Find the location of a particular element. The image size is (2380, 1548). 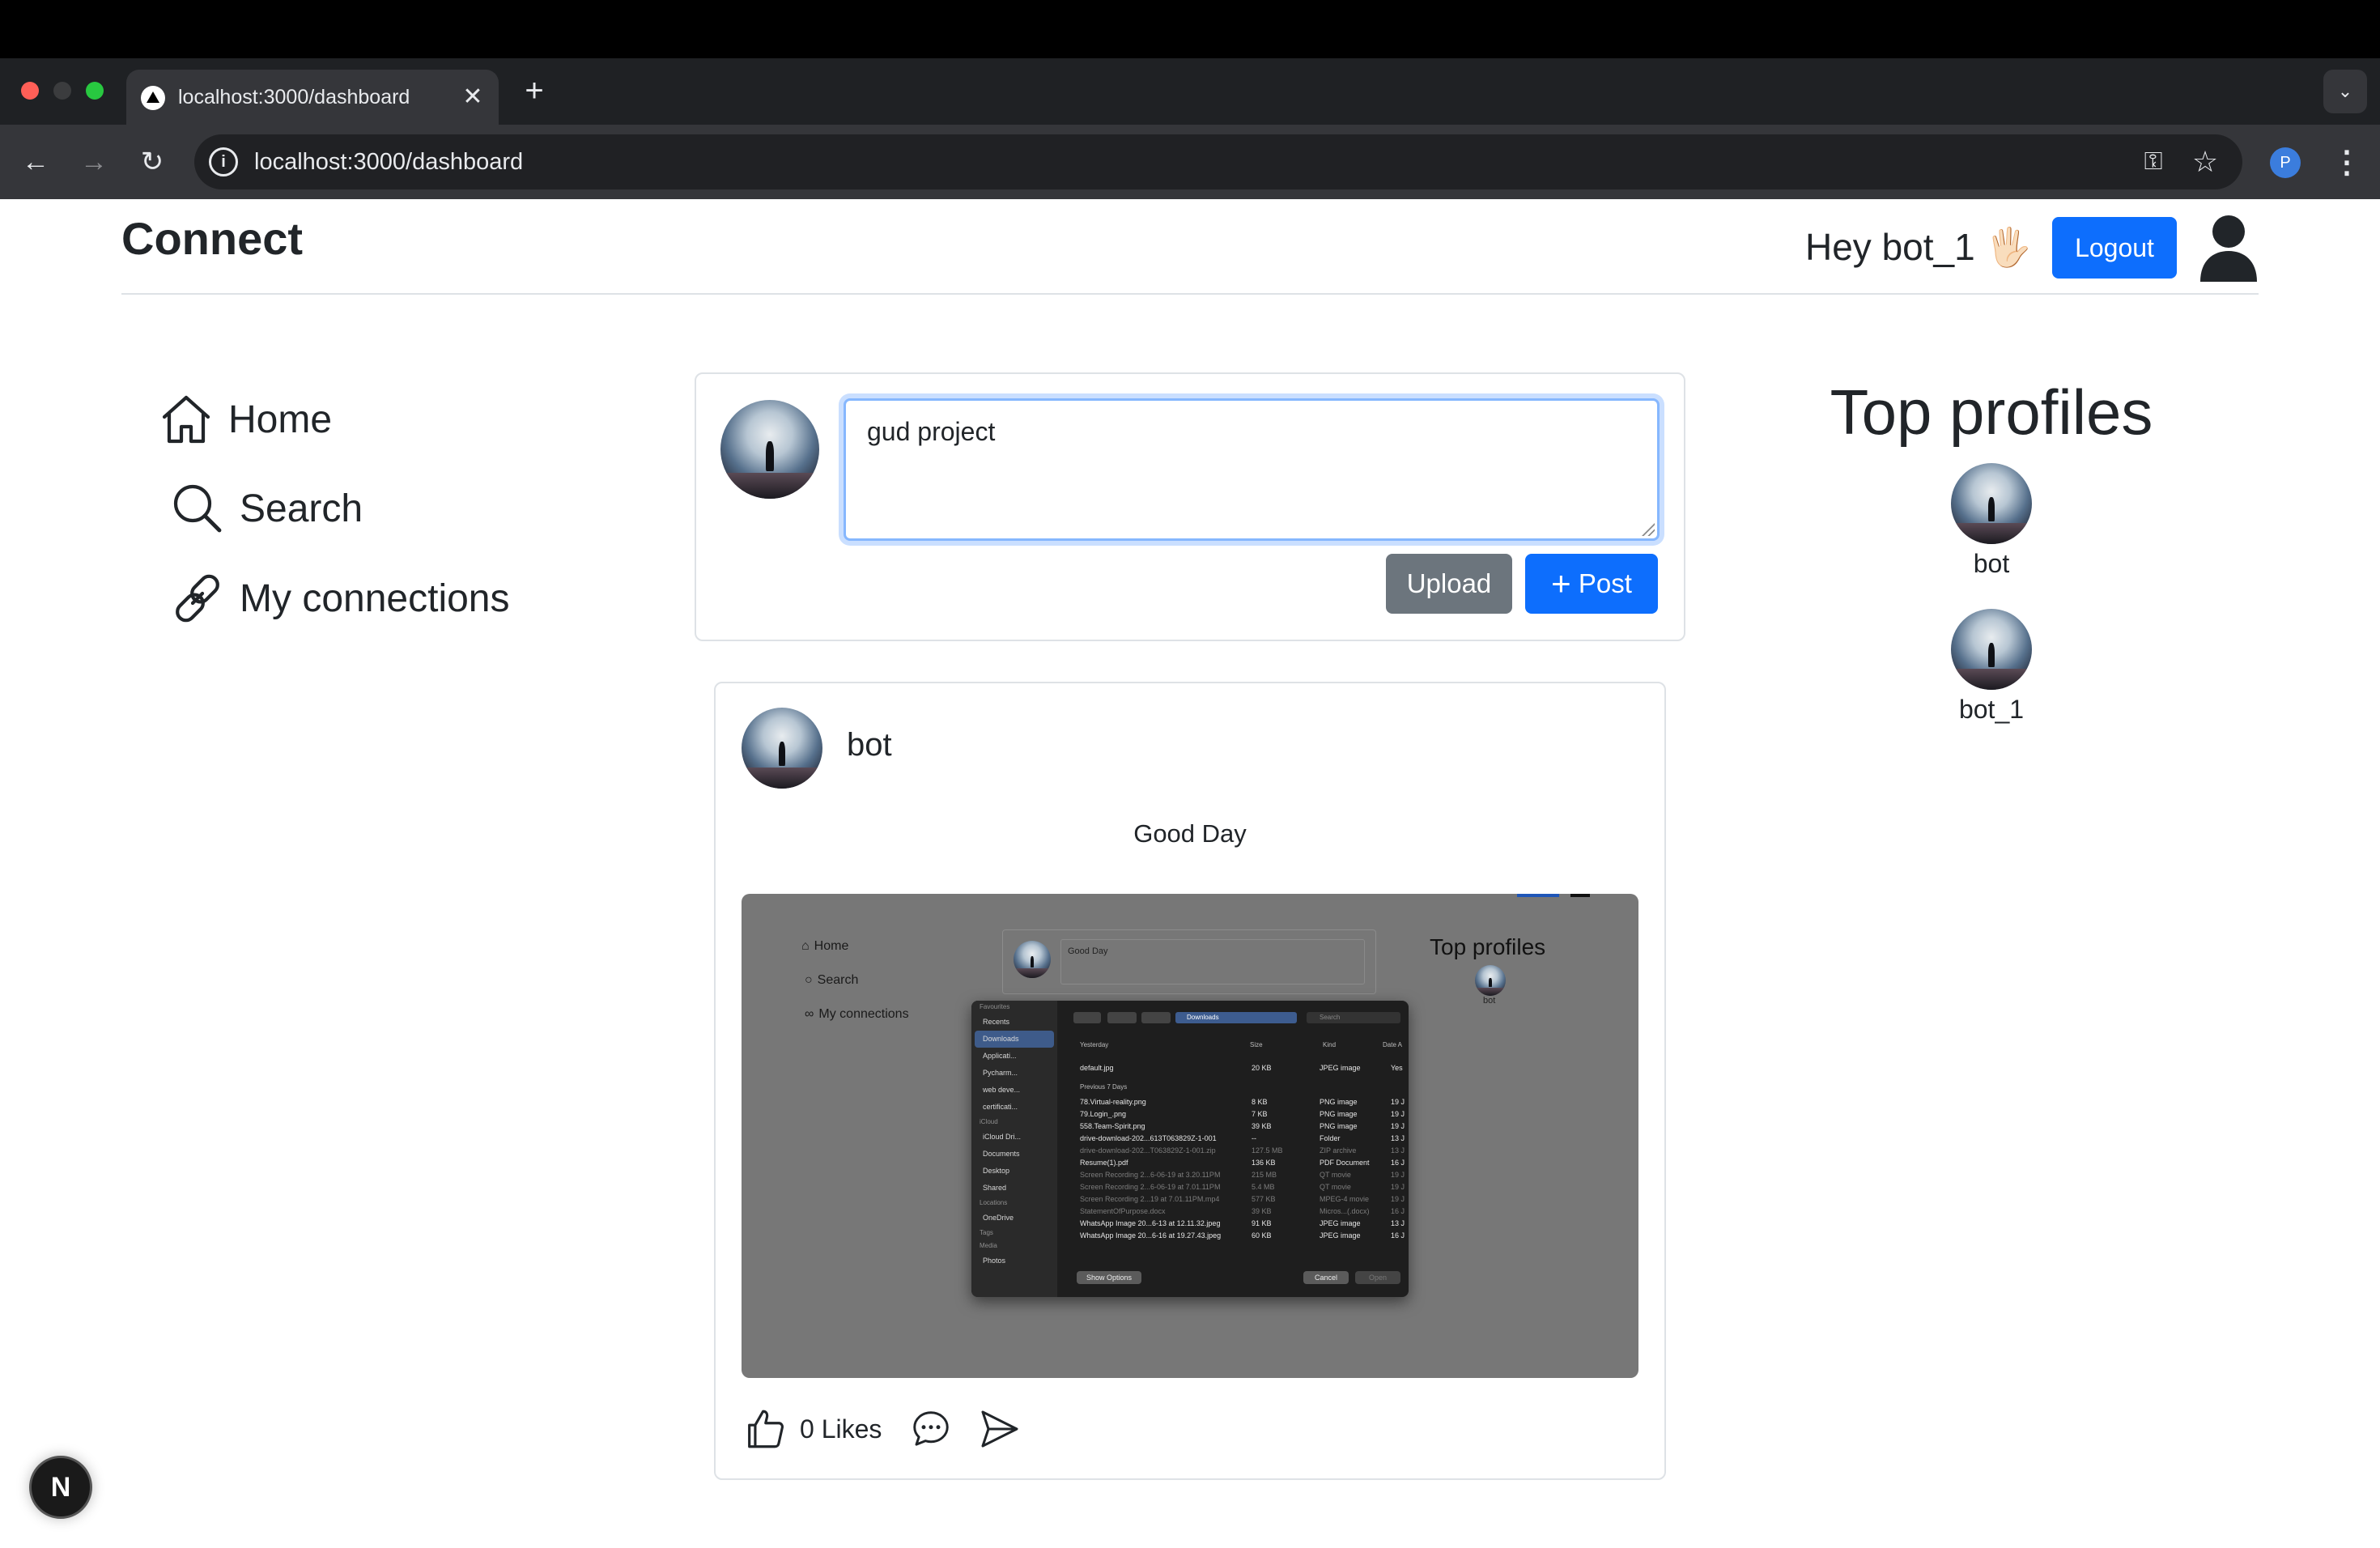

address-url: localhost:3000/dashboard is located at coordinates (389, 162).